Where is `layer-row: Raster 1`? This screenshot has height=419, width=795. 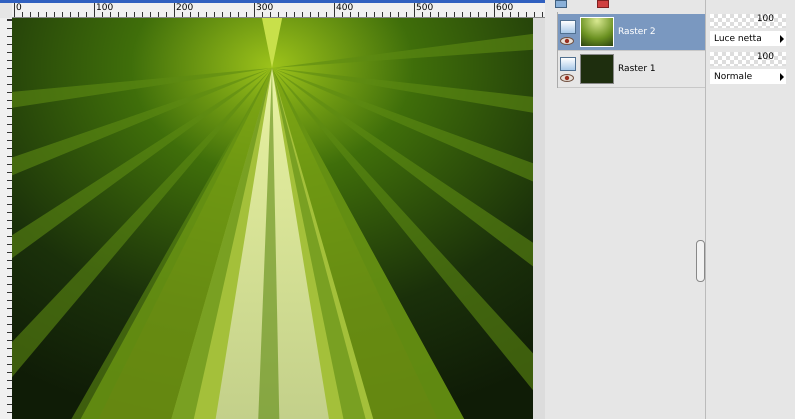 layer-row: Raster 1 is located at coordinates (631, 69).